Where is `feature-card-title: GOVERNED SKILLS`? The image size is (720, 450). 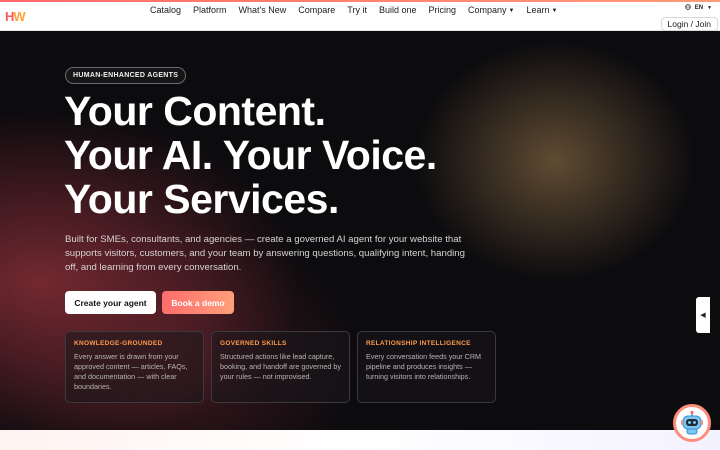 feature-card-title: GOVERNED SKILLS is located at coordinates (253, 343).